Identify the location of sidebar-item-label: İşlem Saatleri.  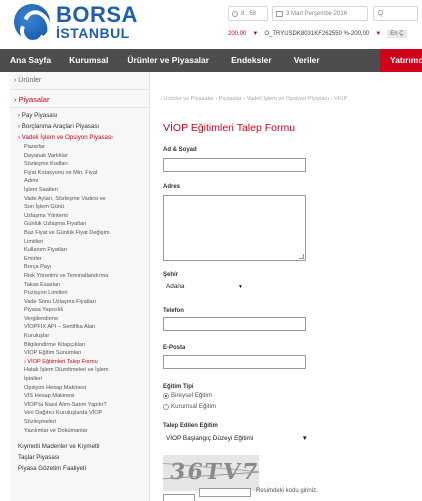
(41, 189).